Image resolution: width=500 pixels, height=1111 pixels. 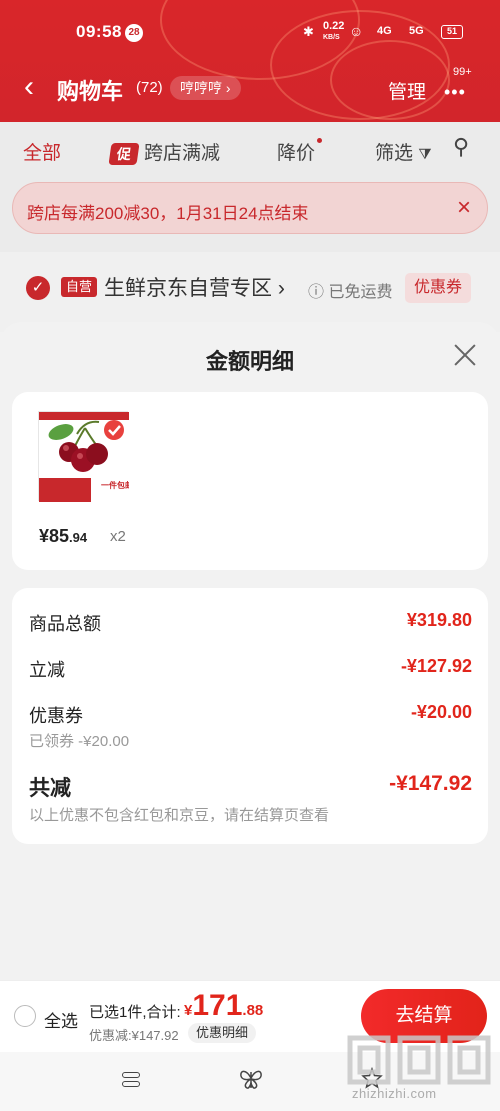 I want to click on promo-text: 跨店每满200减30，1月31日24点结束, so click(x=168, y=213).